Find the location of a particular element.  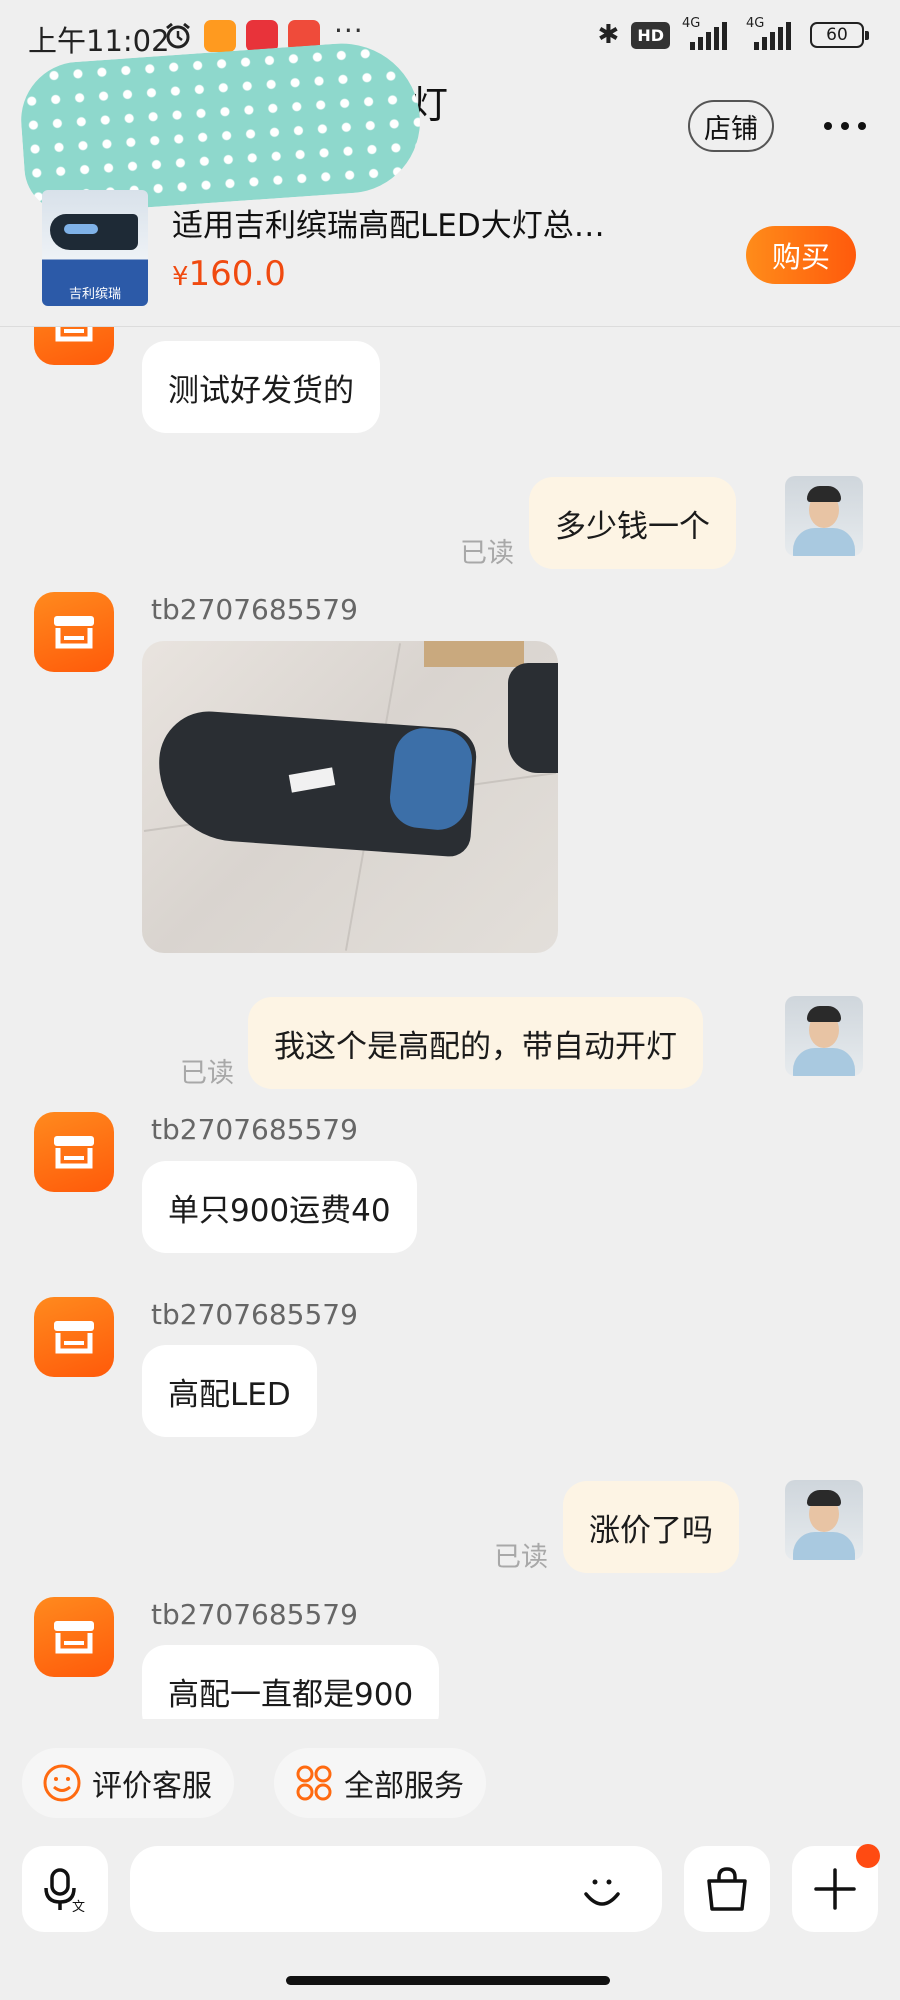

product-thumbnail: 吉利缤瑞 is located at coordinates (95, 248).